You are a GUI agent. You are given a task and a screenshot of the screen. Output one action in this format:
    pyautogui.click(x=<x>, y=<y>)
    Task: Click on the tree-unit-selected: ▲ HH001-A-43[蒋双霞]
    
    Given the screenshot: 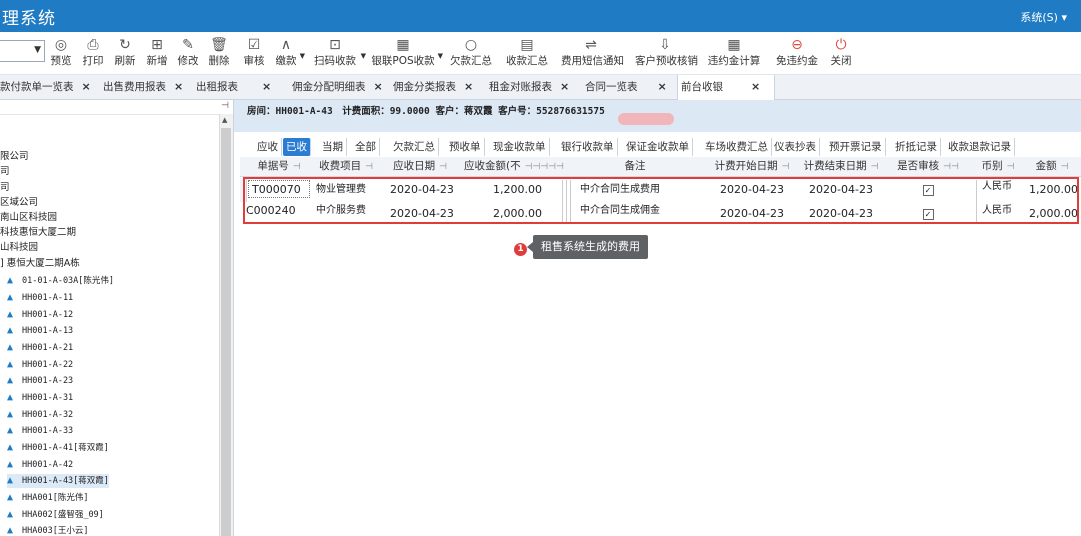 What is the action you would take?
    pyautogui.click(x=58, y=481)
    